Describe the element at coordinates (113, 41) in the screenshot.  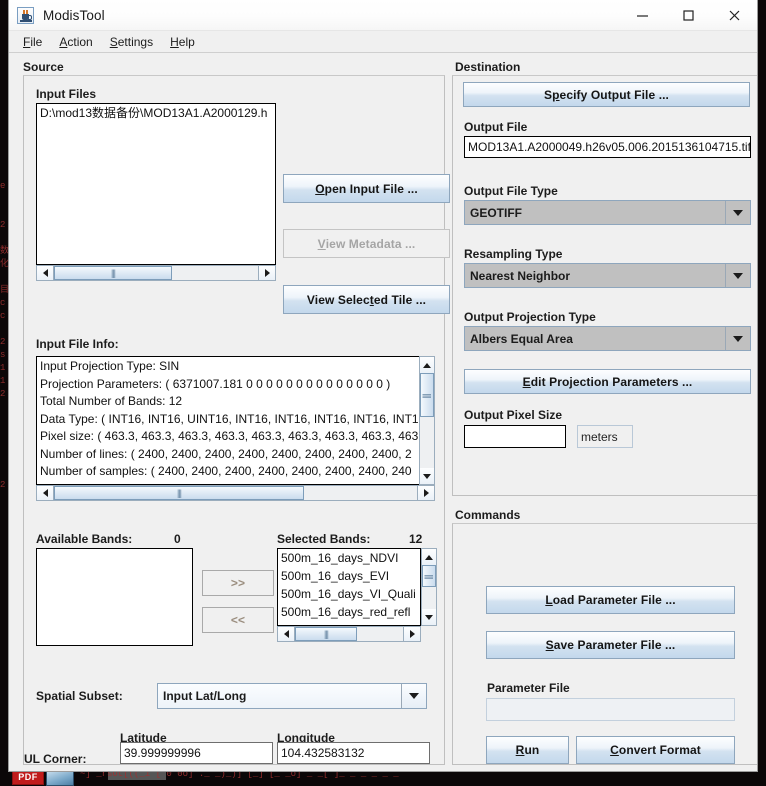
I see `menu-settings-mnemonic: S` at that location.